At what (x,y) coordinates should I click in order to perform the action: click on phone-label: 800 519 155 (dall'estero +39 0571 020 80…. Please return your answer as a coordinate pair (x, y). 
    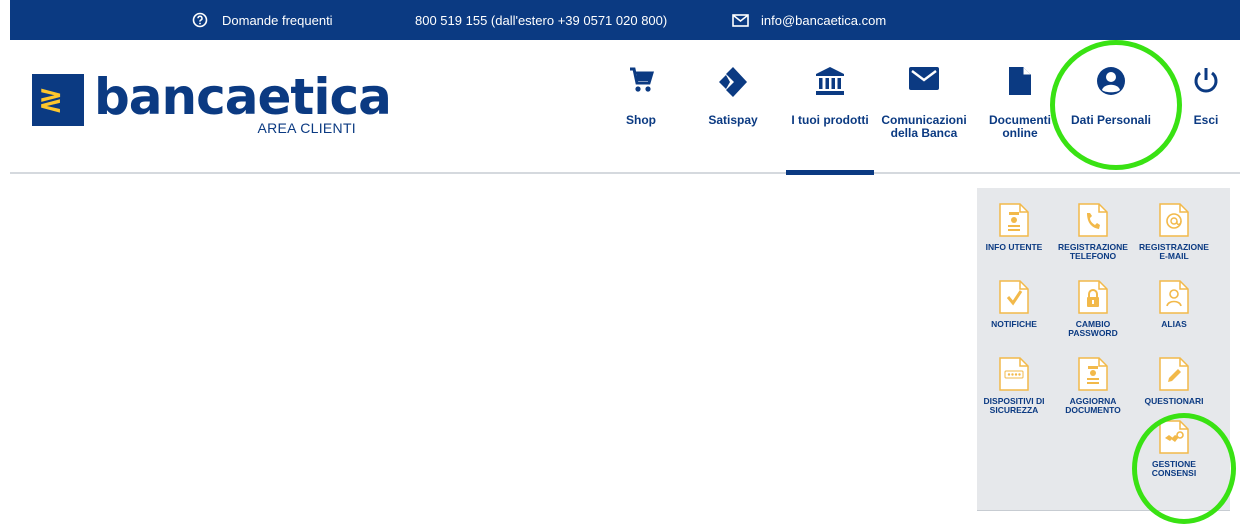
    Looking at the image, I should click on (541, 20).